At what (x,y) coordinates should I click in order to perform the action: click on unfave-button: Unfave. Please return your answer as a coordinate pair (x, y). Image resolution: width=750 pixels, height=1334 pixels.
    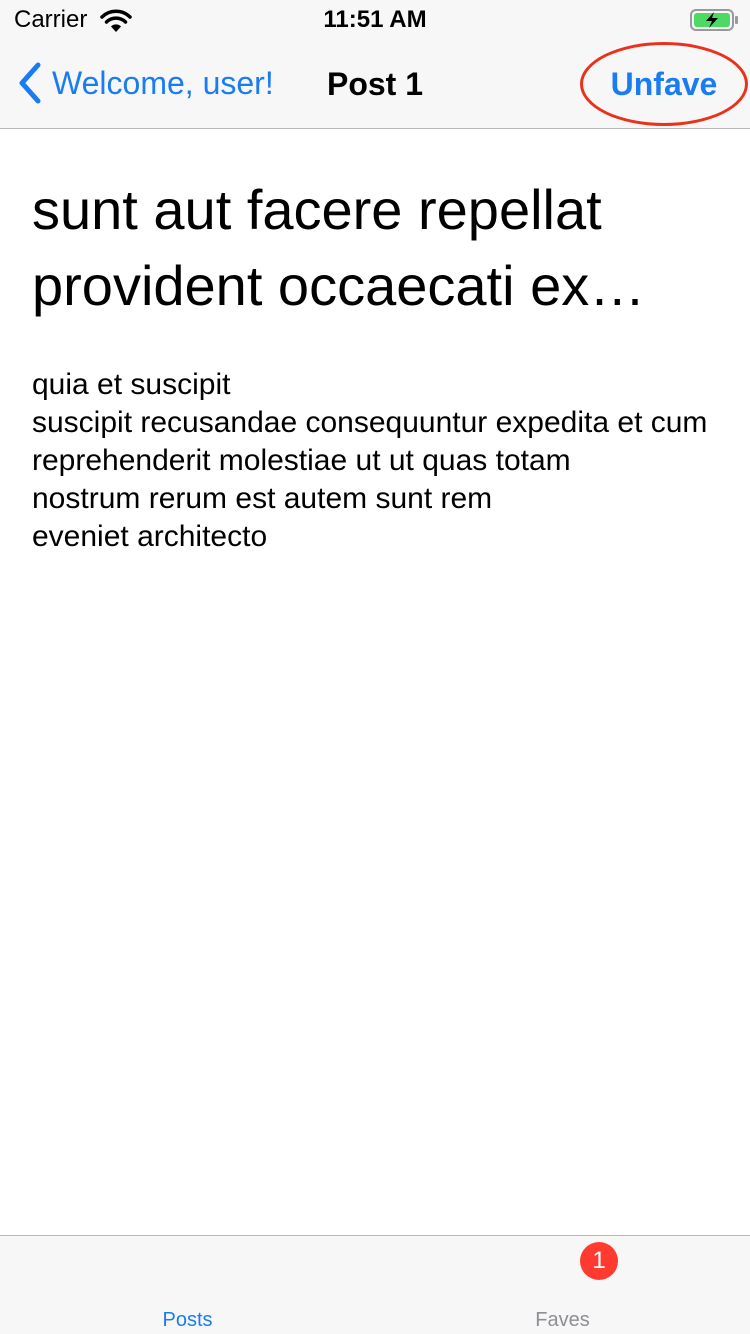
    Looking at the image, I should click on (664, 84).